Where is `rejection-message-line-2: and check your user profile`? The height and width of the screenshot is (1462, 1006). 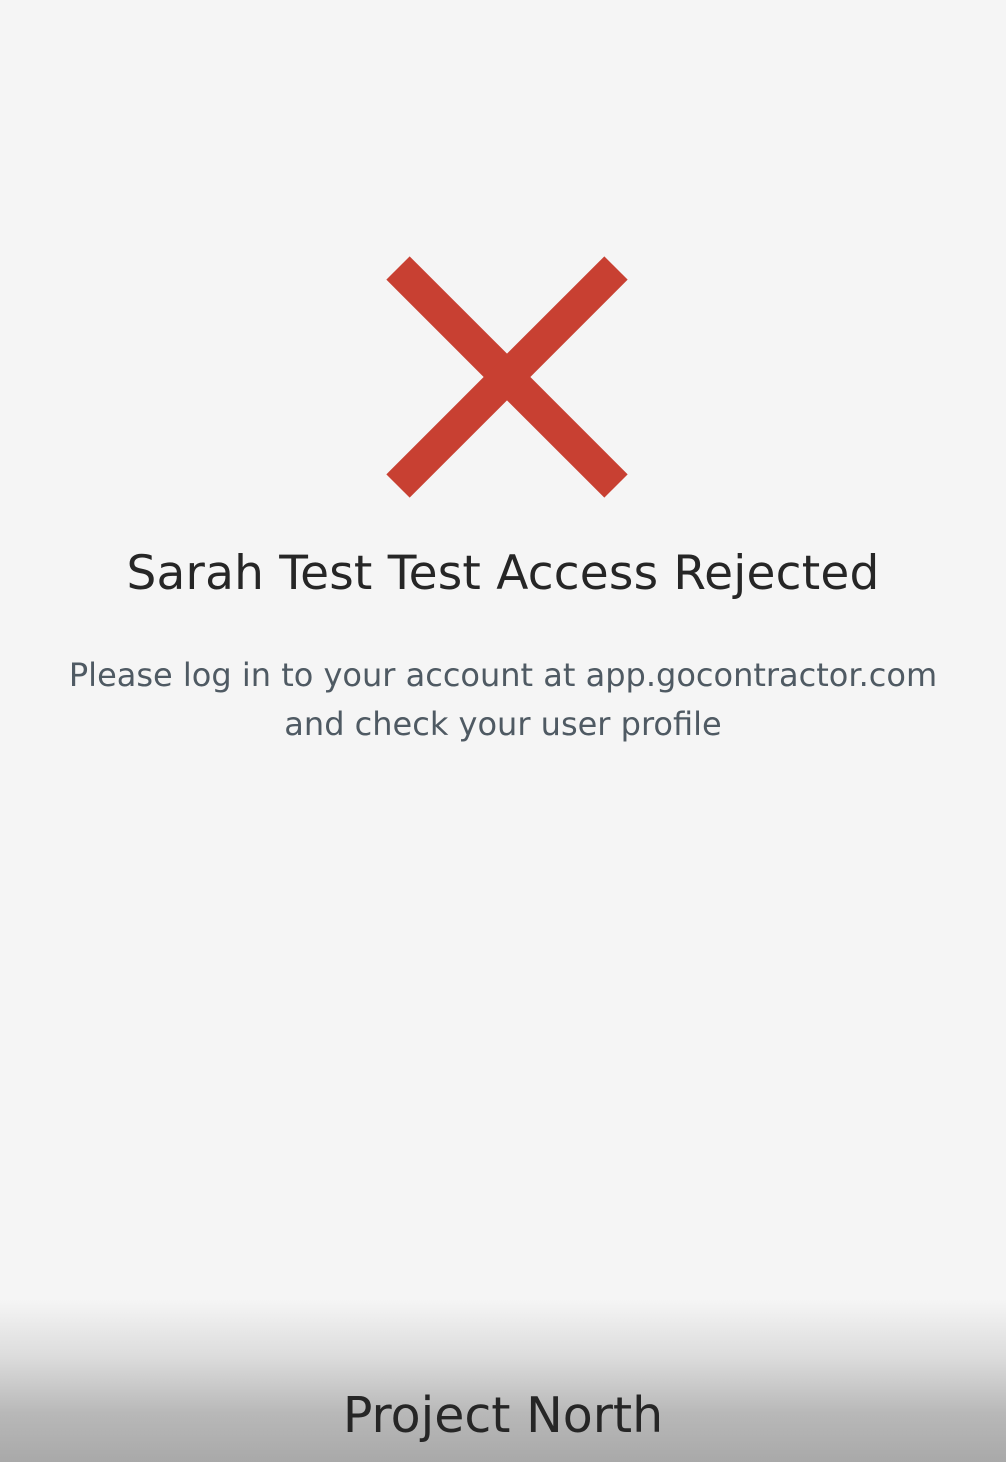
rejection-message-line-2: and check your user profile is located at coordinates (503, 724).